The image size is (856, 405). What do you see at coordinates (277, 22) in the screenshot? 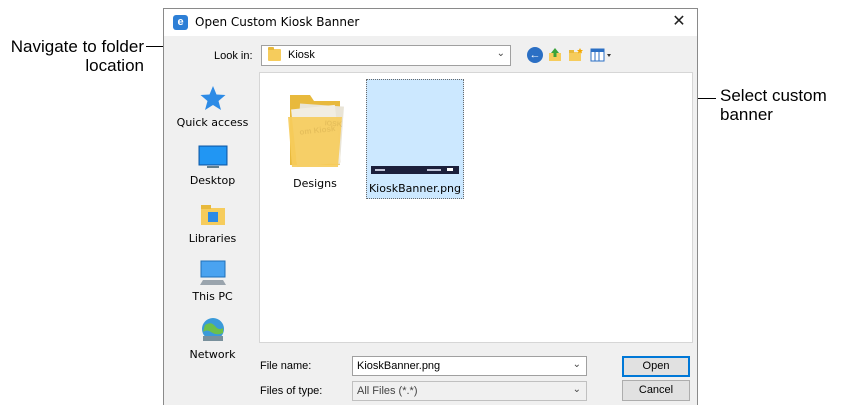
I see `dialog-title: Open Custom Kiosk Banner` at bounding box center [277, 22].